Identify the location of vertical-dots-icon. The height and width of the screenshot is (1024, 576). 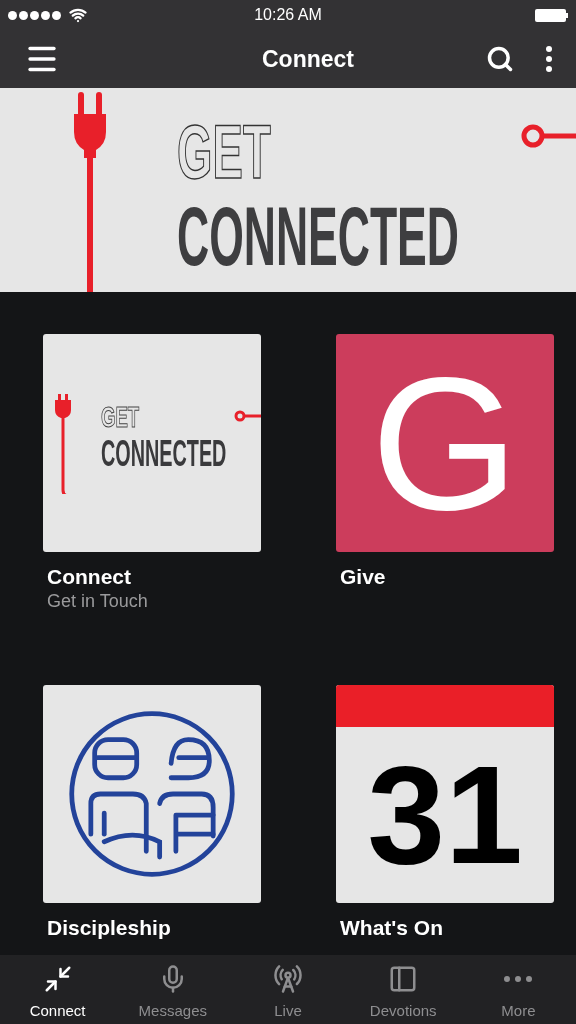
(549, 59).